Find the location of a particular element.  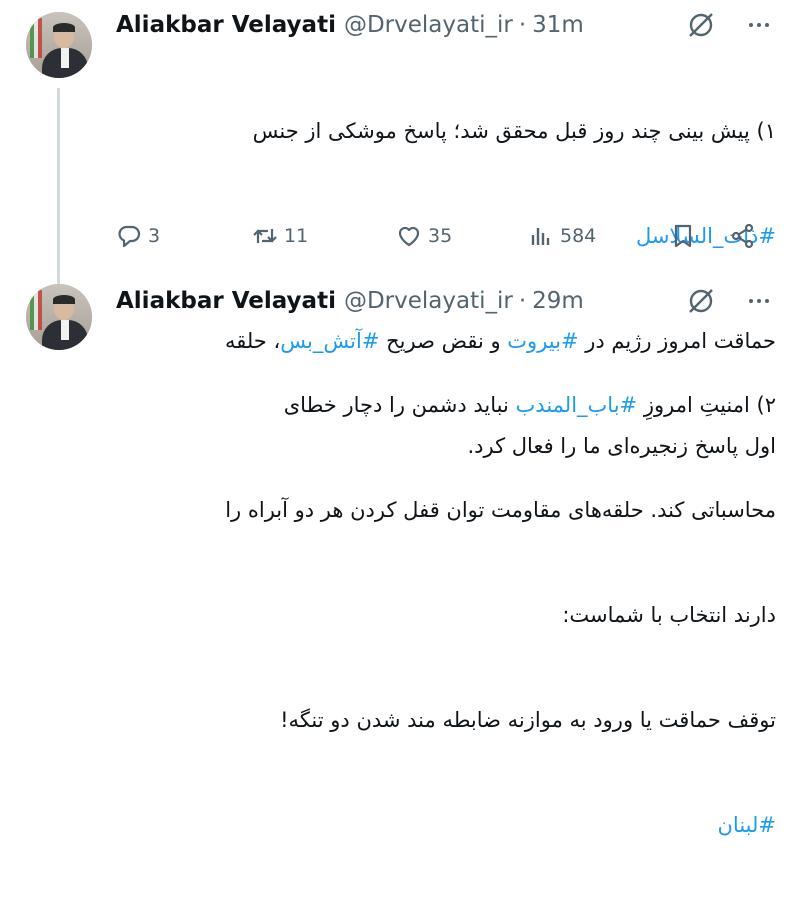

bookmark-button is located at coordinates (683, 236).